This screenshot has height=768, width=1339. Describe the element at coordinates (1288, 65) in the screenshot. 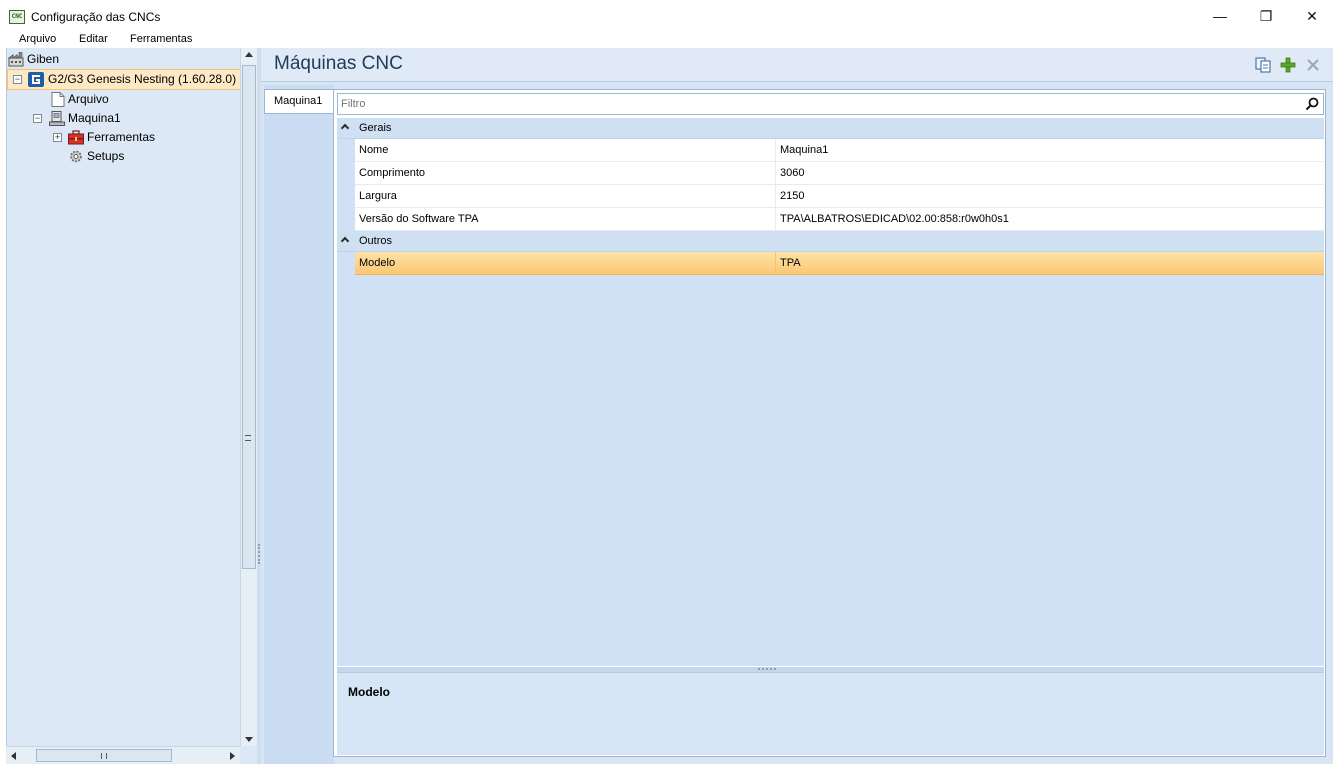

I see `add-icon` at that location.